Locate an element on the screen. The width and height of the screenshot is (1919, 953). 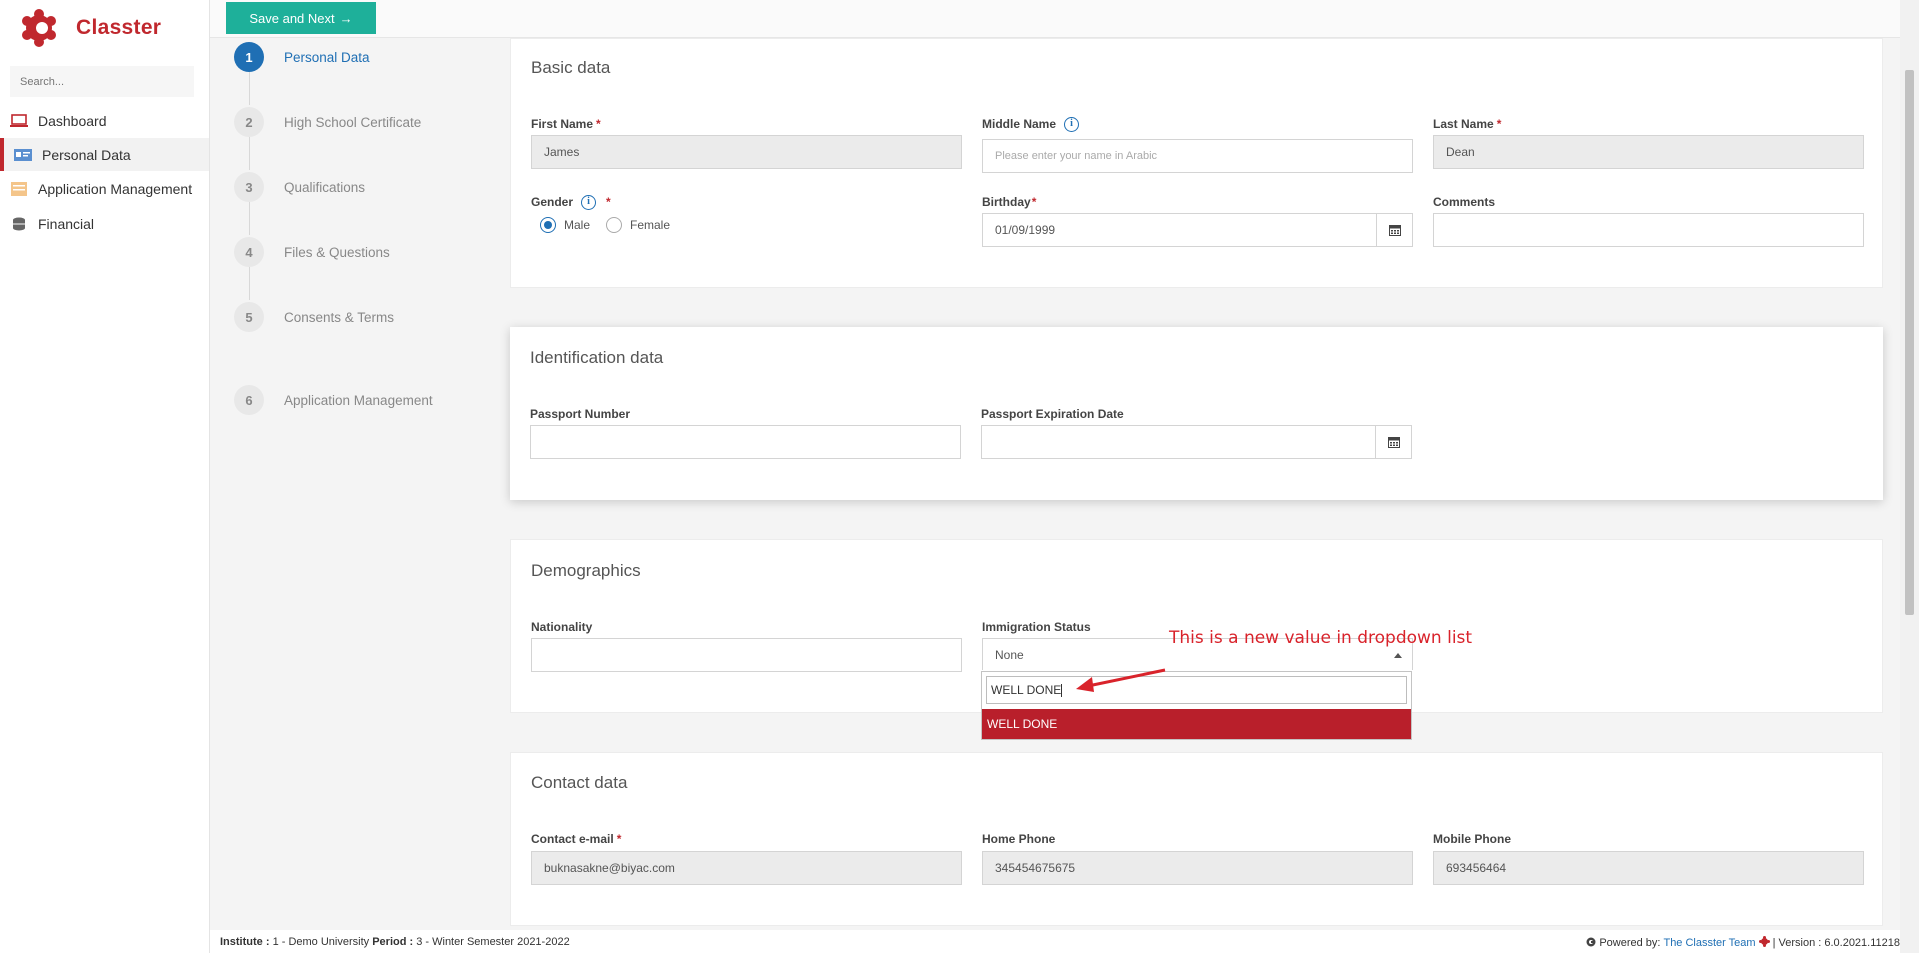
contact-email-field: buknasakne@biyac.com is located at coordinates (746, 868).